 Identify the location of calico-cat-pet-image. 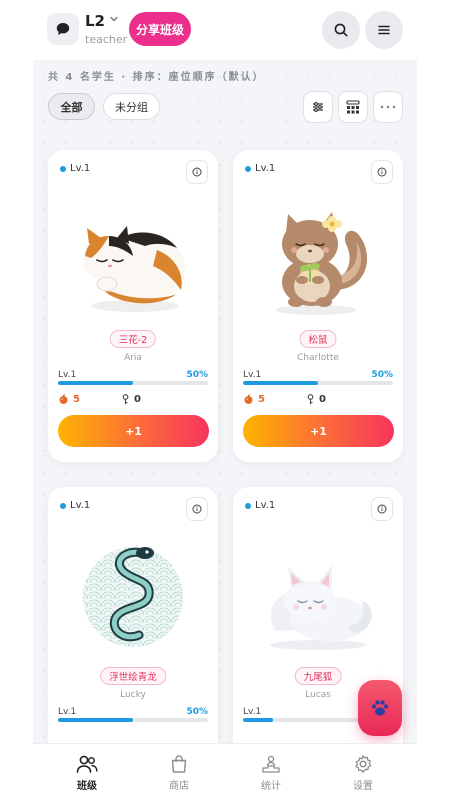
(134, 269).